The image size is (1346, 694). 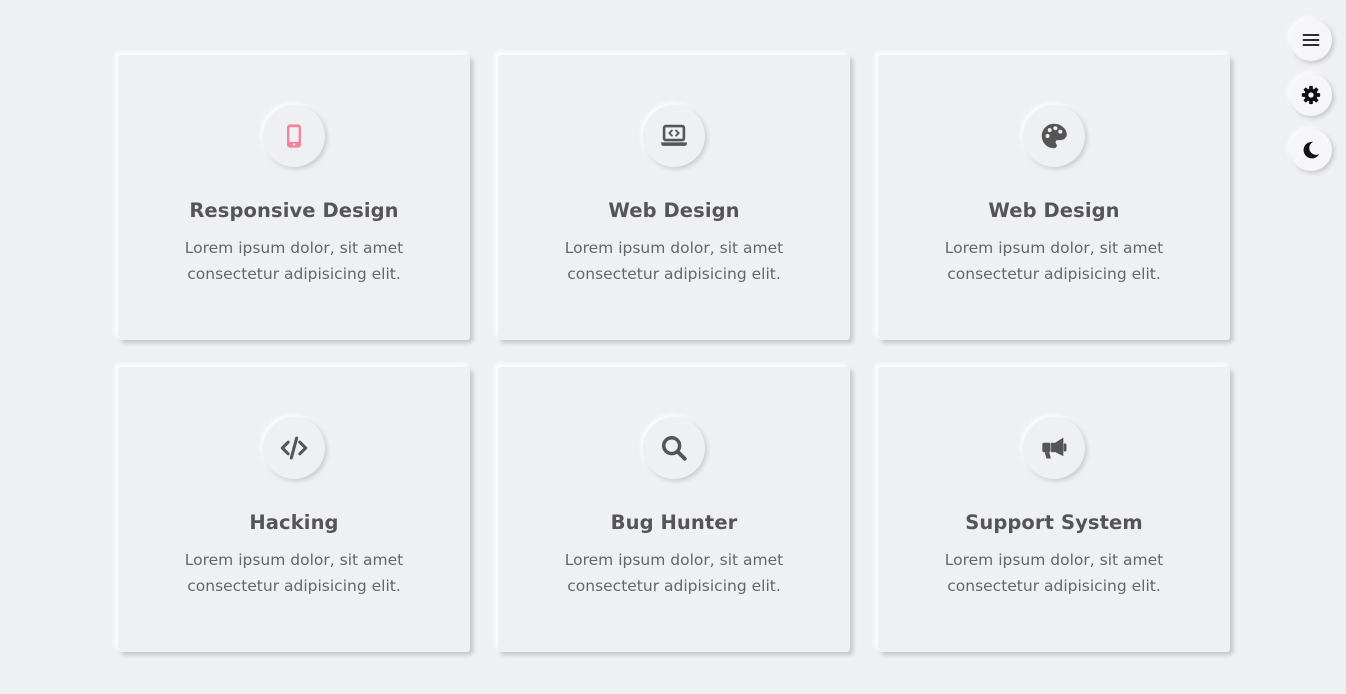 I want to click on laptop-code-icon, so click(x=674, y=135).